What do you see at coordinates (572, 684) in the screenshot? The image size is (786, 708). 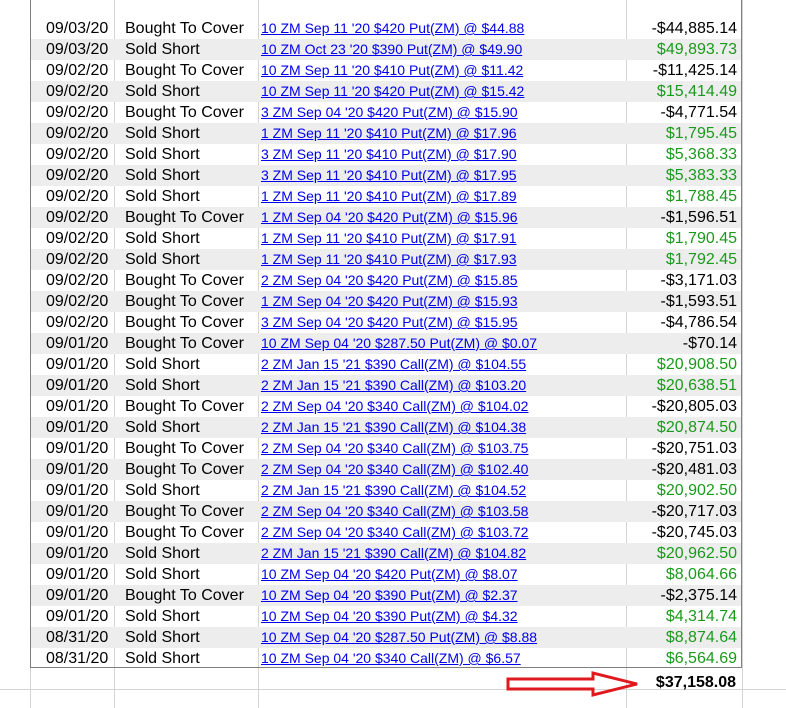 I see `right-arrow-icon` at bounding box center [572, 684].